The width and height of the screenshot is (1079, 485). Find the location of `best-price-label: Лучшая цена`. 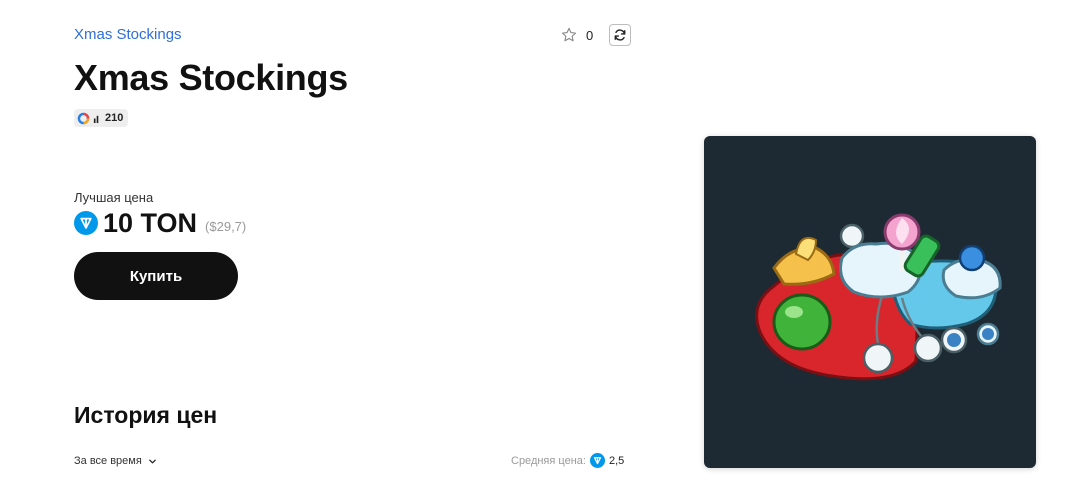

best-price-label: Лучшая цена is located at coordinates (114, 197).